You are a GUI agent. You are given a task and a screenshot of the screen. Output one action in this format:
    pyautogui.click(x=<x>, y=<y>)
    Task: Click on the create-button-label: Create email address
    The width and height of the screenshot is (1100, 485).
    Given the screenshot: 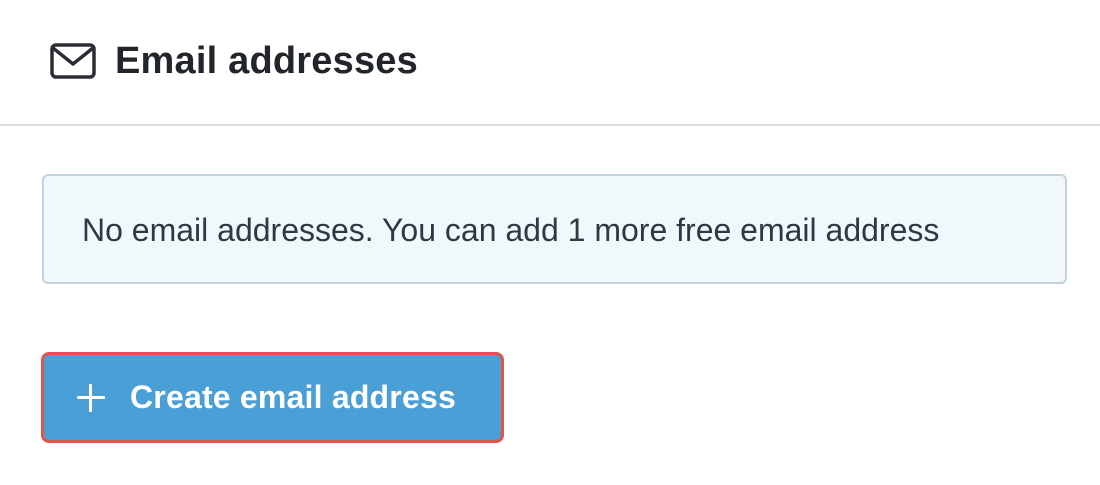 What is the action you would take?
    pyautogui.click(x=293, y=397)
    